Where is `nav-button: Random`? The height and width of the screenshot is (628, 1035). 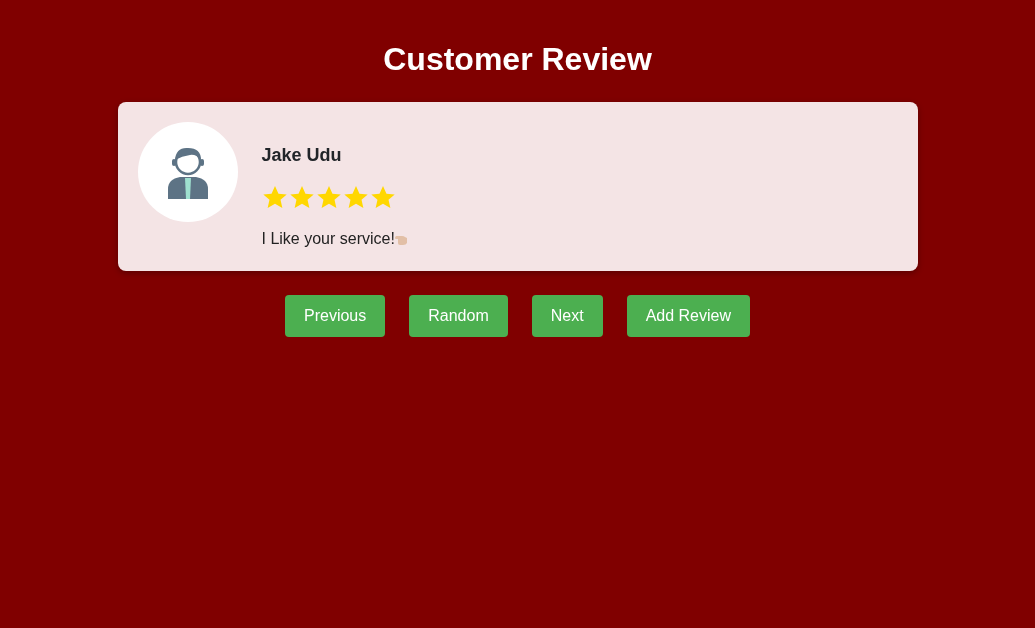
nav-button: Random is located at coordinates (458, 316).